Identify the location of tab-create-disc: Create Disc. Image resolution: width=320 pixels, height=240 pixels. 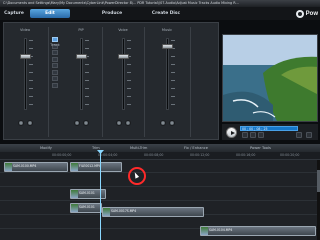
(166, 13).